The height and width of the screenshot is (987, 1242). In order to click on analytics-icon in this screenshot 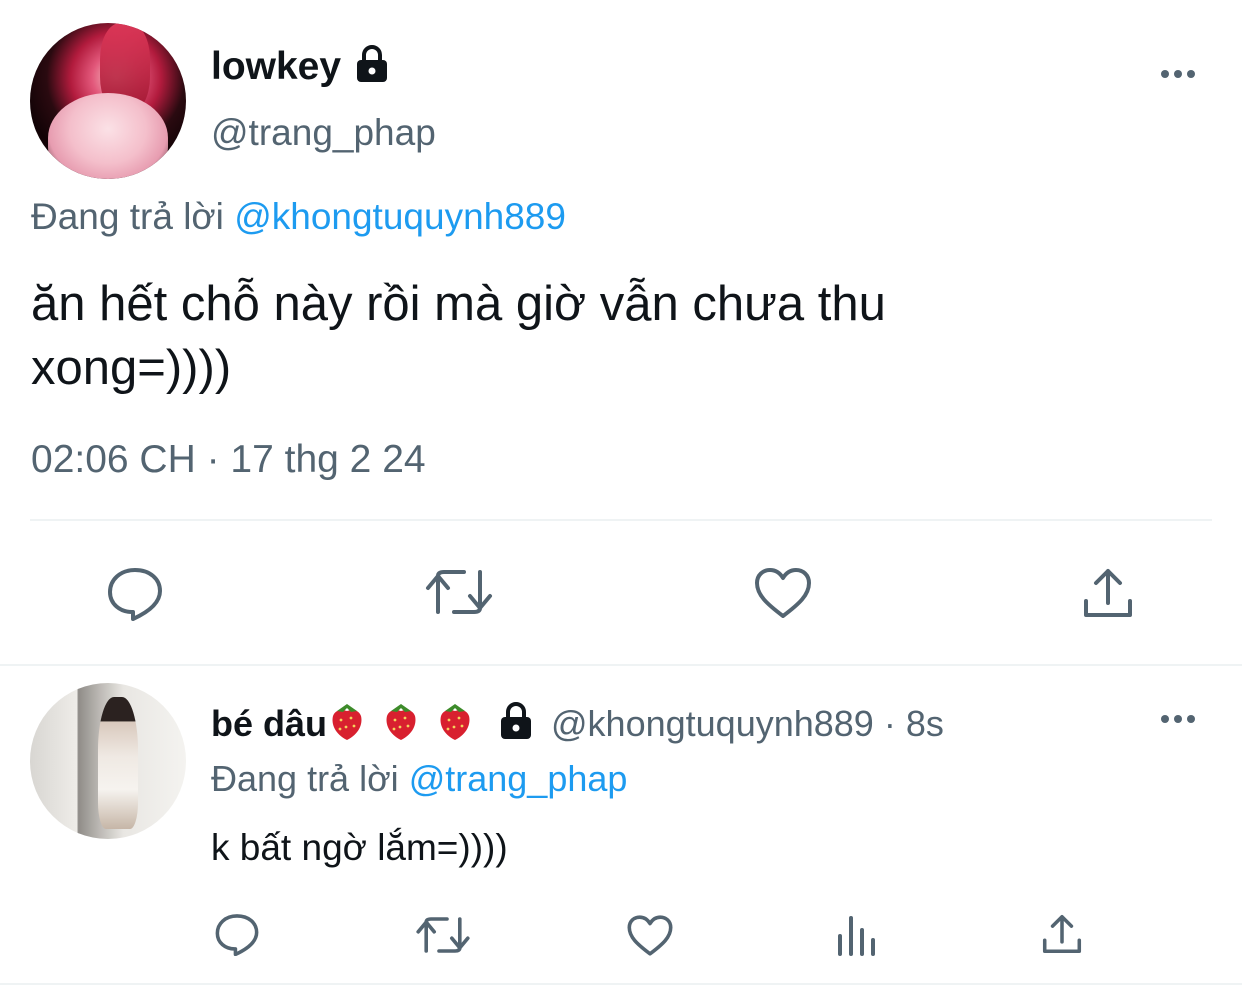, I will do `click(856, 935)`.